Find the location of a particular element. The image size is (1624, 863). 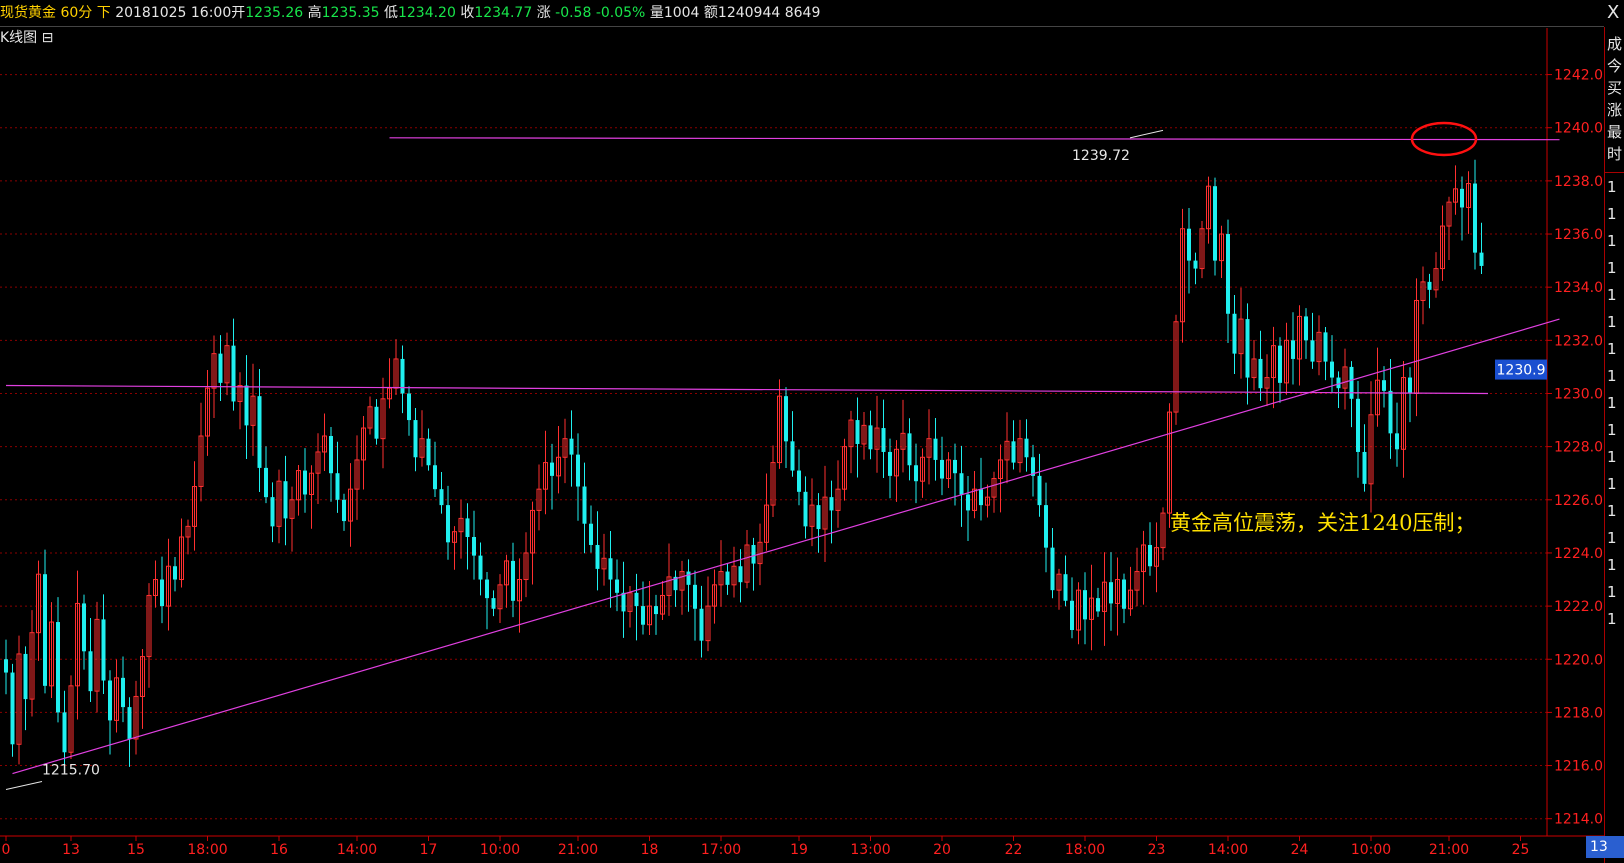

price-tick-label: 1218.0 is located at coordinates (1578, 713).